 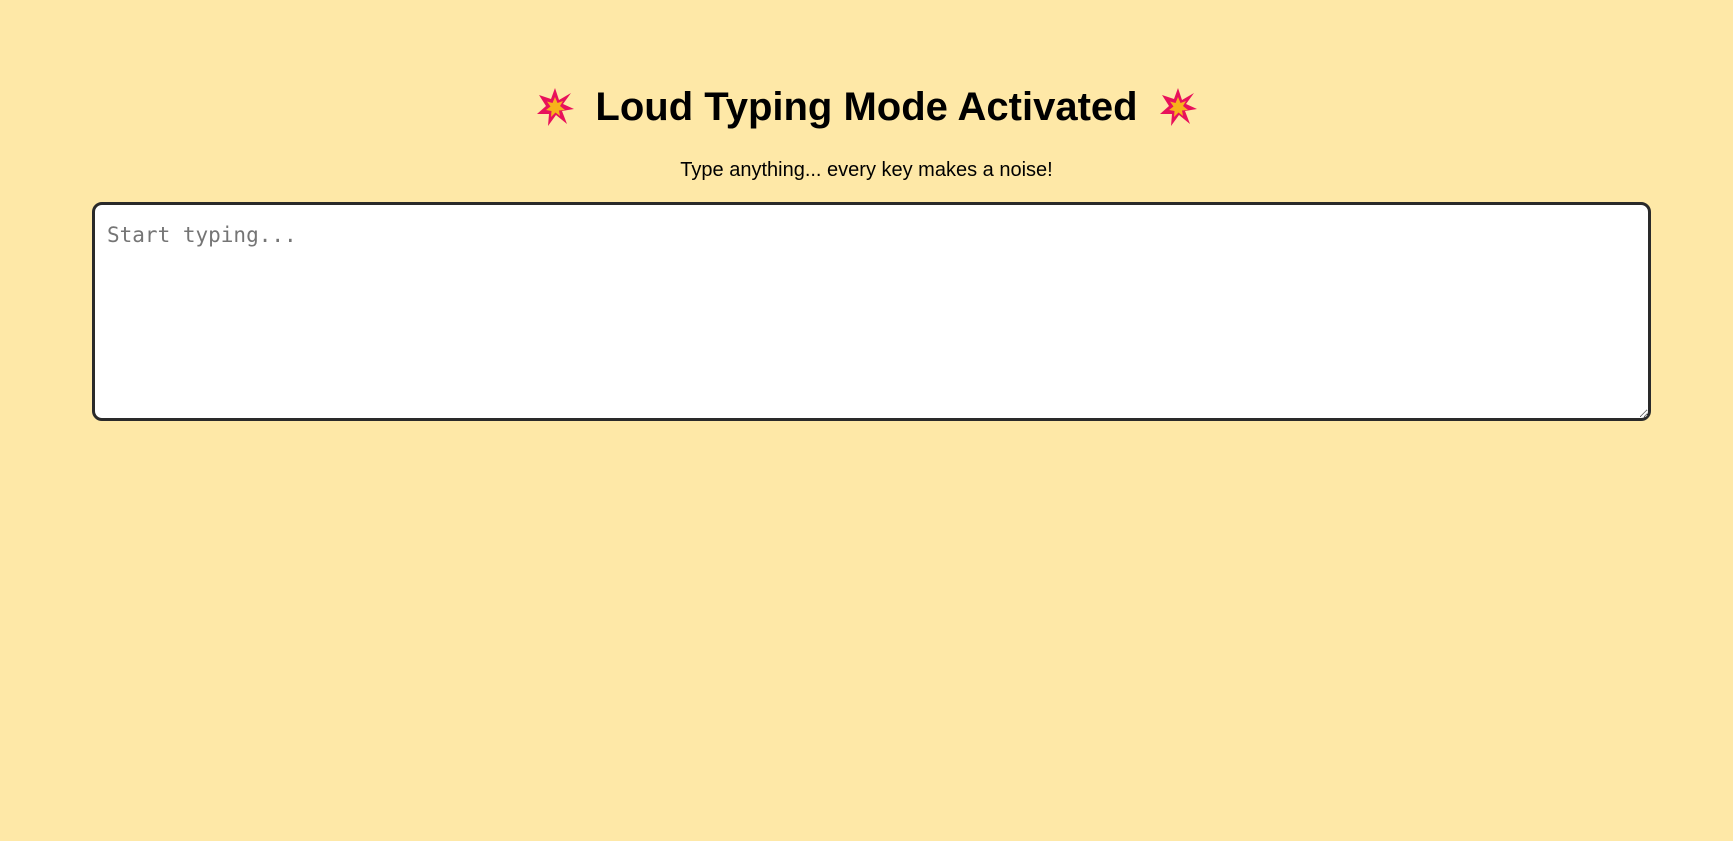 I want to click on page-title: Loud Typing Mode Activated, so click(x=866, y=107).